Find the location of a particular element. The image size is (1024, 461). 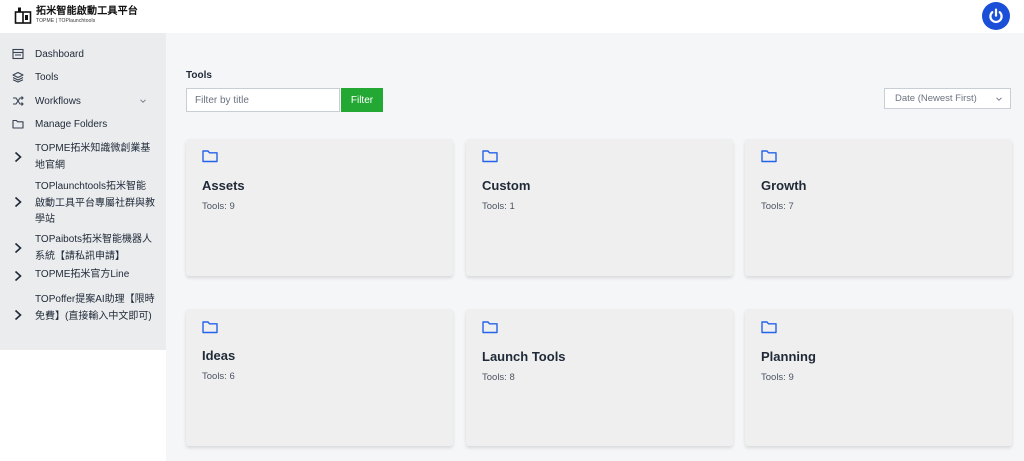

sidebar-link-label: TOPaibots拓米智能機器人系統【請私訊申請】 is located at coordinates (94, 248).